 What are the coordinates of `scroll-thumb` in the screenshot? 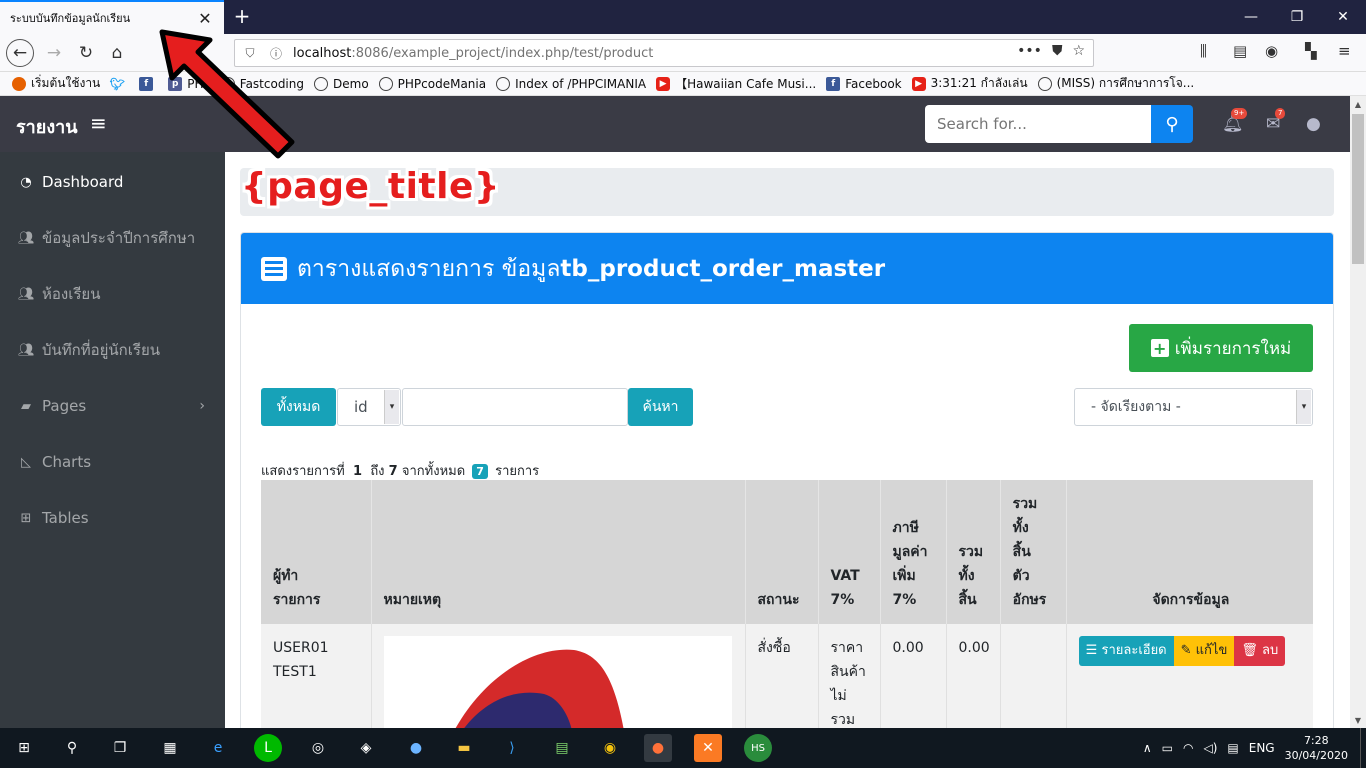 It's located at (1358, 189).